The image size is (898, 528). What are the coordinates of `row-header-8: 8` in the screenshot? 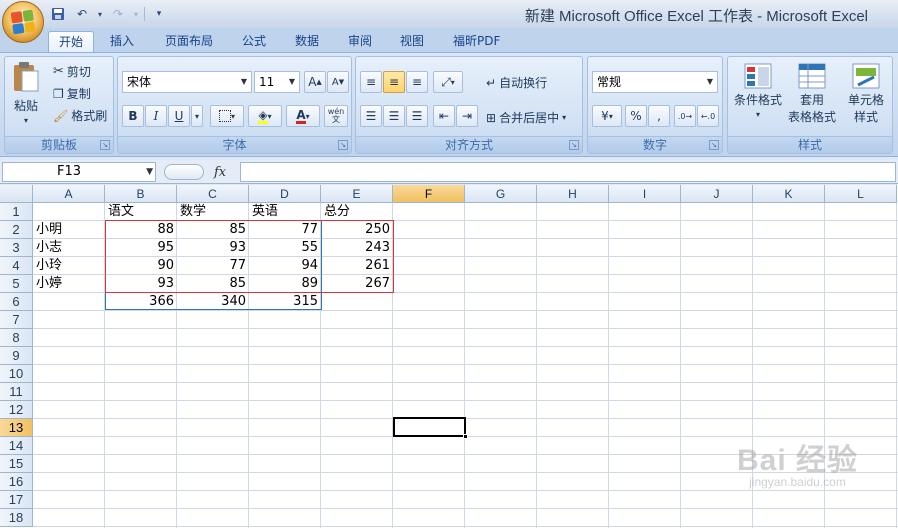 It's located at (16, 338).